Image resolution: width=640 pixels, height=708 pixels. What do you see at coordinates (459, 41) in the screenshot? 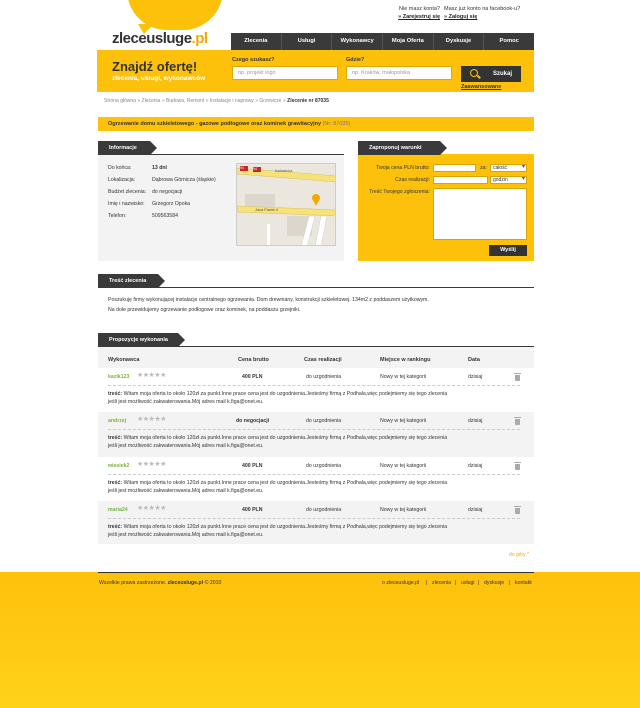
I see `nav-item-dyskusje: Dyskusje` at bounding box center [459, 41].